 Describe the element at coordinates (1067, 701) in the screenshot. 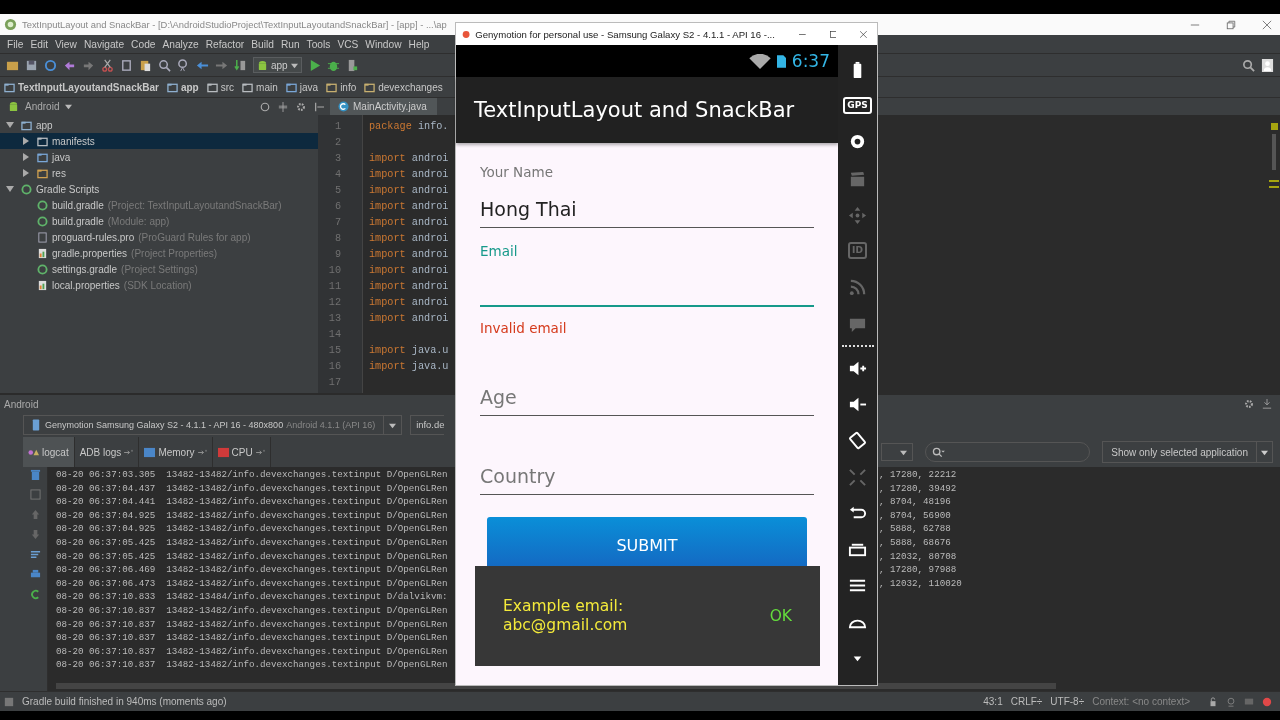

I see `encoding: UTF-8÷` at that location.